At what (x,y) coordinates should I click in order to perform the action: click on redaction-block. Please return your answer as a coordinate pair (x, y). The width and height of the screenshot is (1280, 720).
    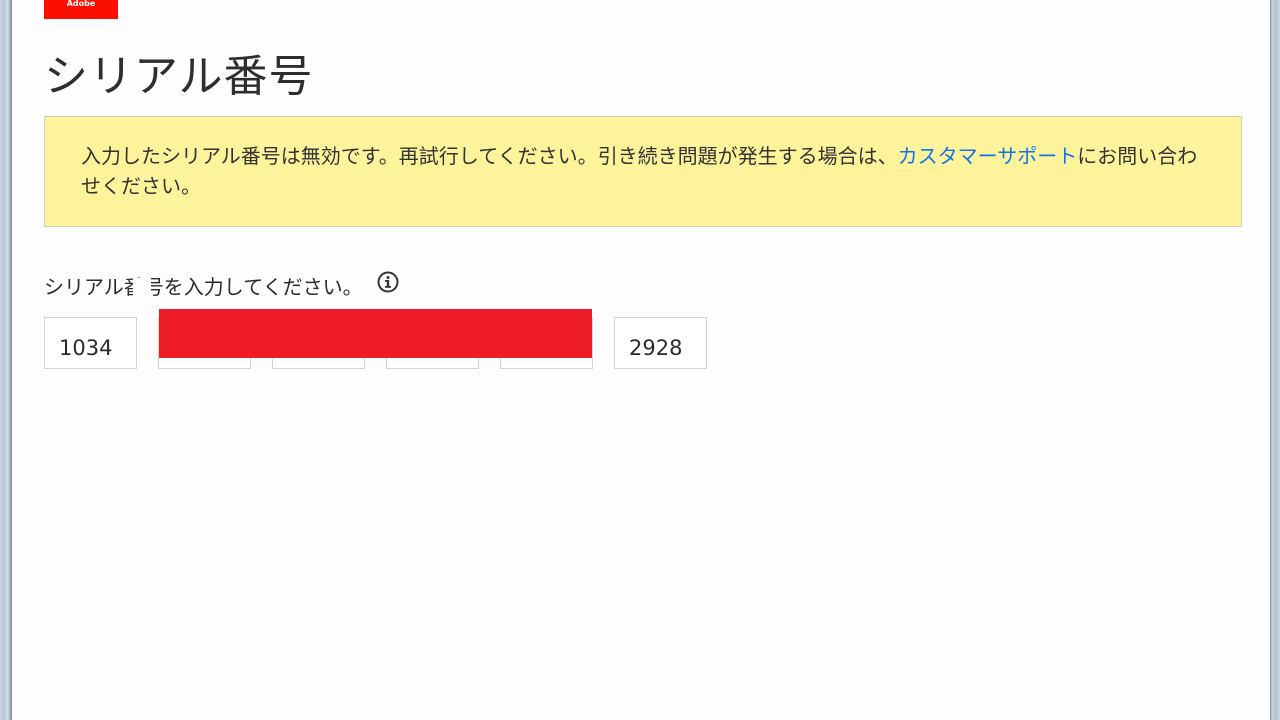
    Looking at the image, I should click on (375, 333).